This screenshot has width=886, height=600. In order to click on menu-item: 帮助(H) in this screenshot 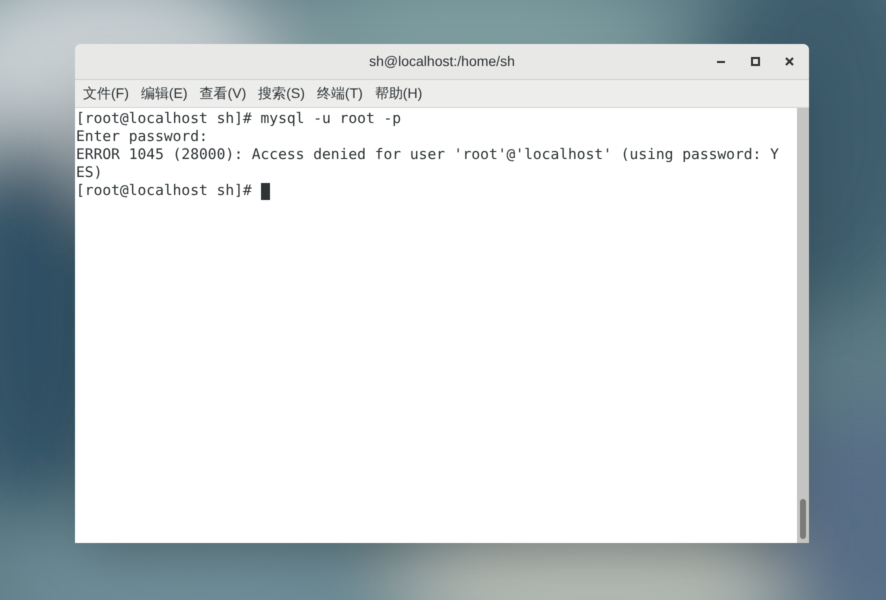, I will do `click(398, 93)`.